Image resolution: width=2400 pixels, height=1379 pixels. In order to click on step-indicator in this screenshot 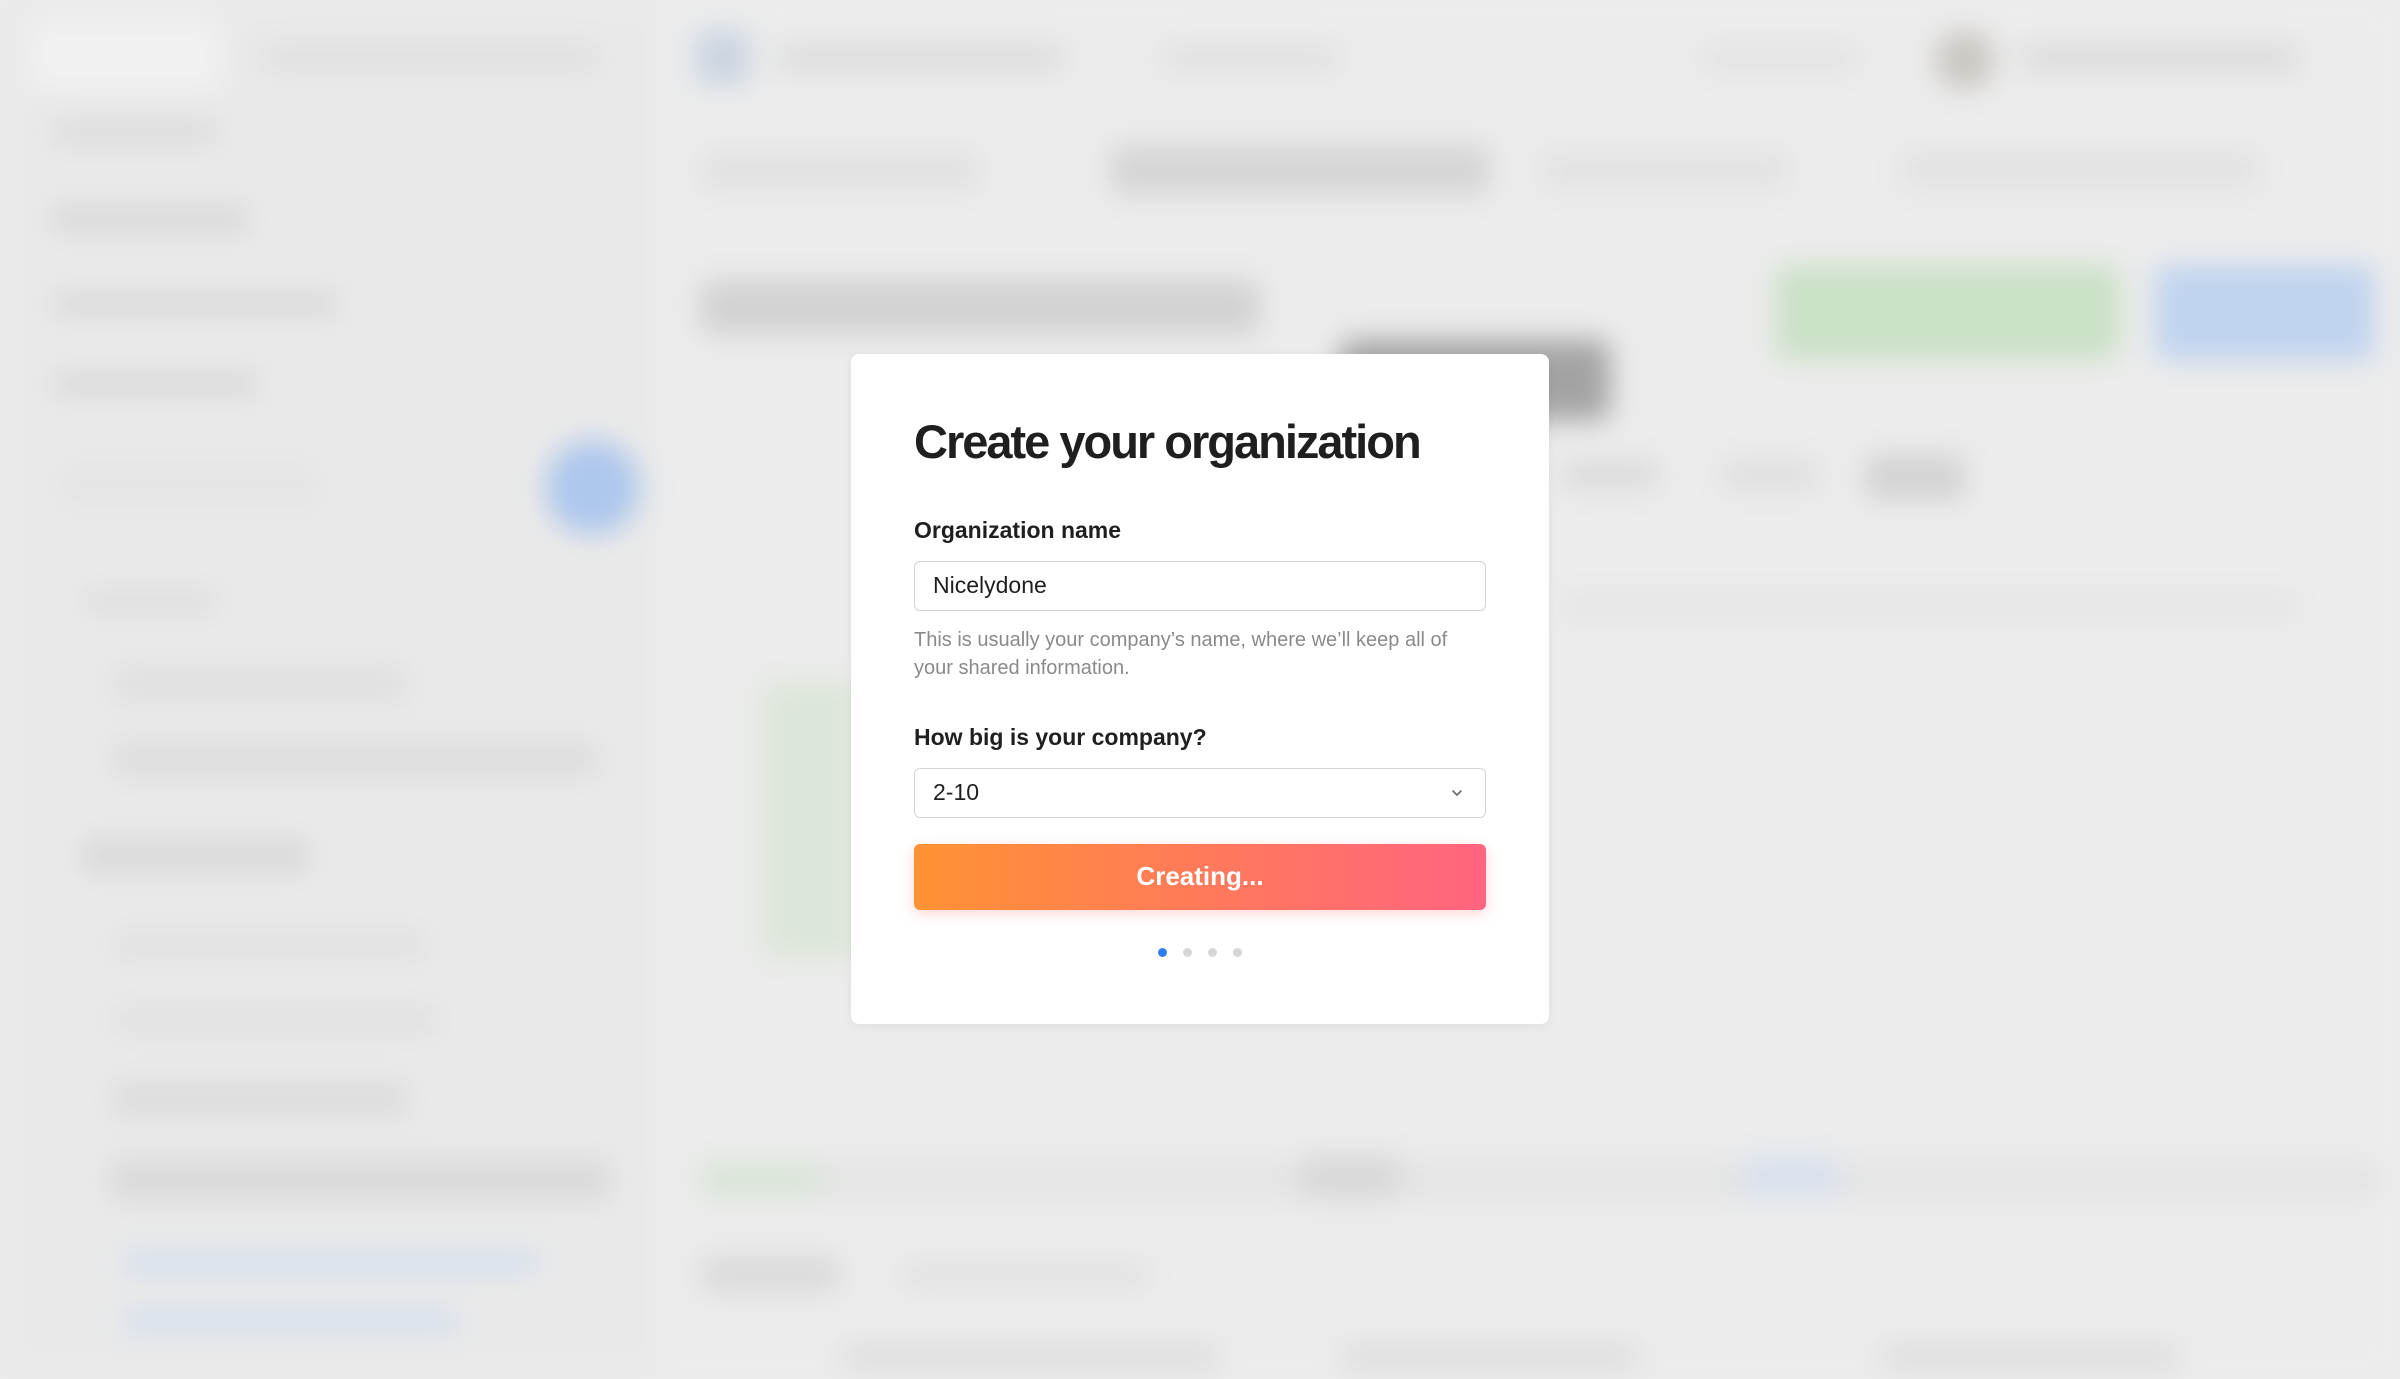, I will do `click(1200, 952)`.